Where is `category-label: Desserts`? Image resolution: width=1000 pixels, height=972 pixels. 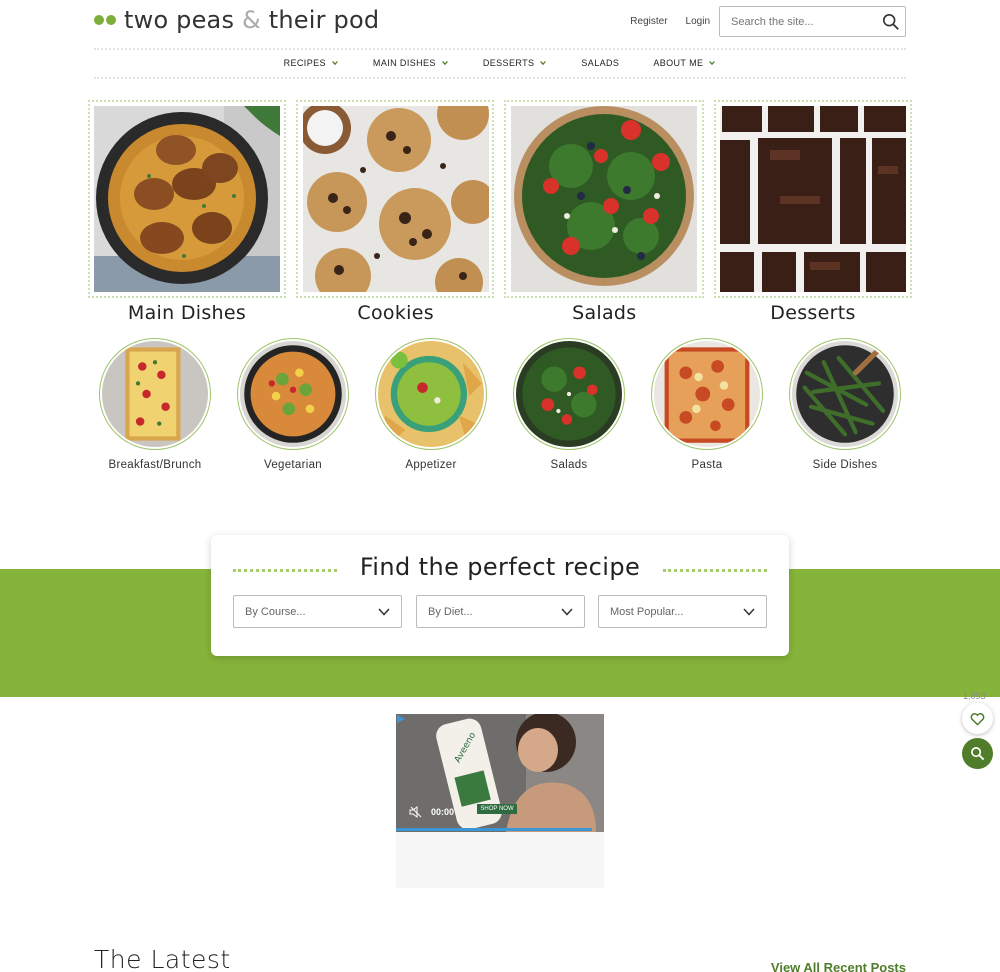
category-label: Desserts is located at coordinates (813, 313).